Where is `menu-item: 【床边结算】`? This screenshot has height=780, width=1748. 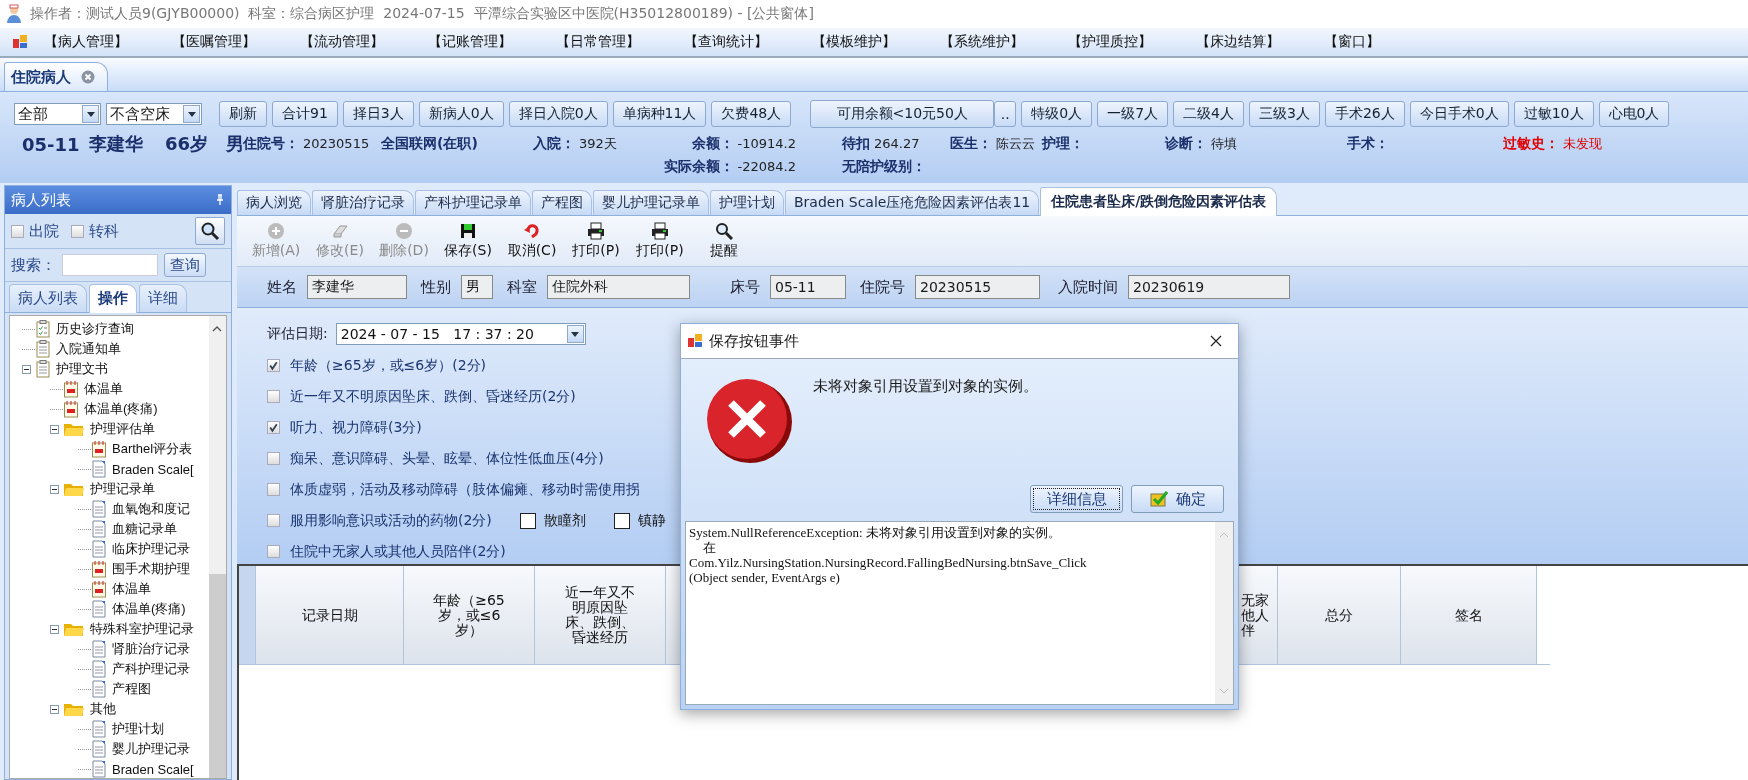 menu-item: 【床边结算】 is located at coordinates (1238, 42).